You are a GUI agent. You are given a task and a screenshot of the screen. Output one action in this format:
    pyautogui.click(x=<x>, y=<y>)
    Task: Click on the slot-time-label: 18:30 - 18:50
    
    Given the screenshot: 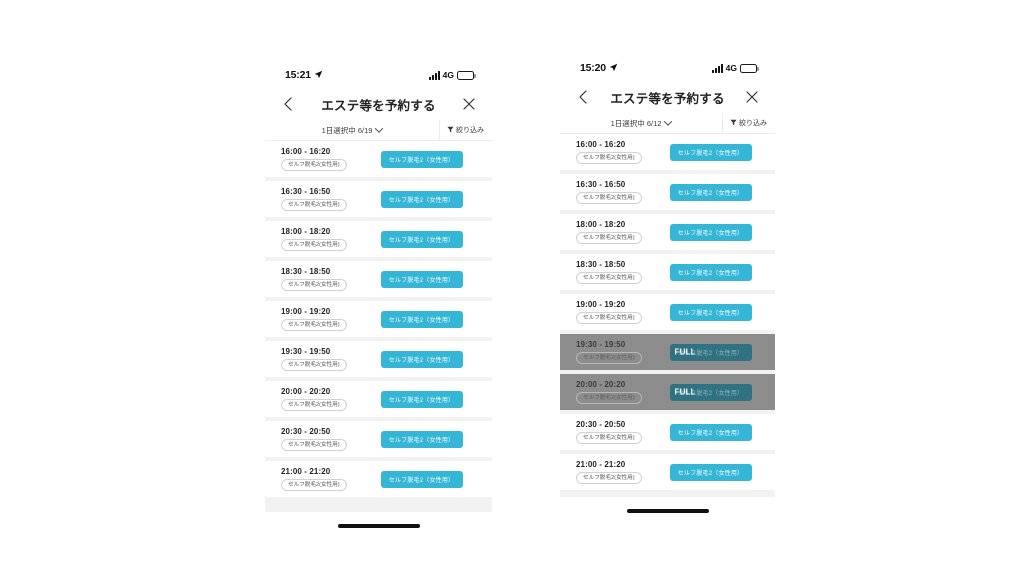 What is the action you would take?
    pyautogui.click(x=306, y=272)
    